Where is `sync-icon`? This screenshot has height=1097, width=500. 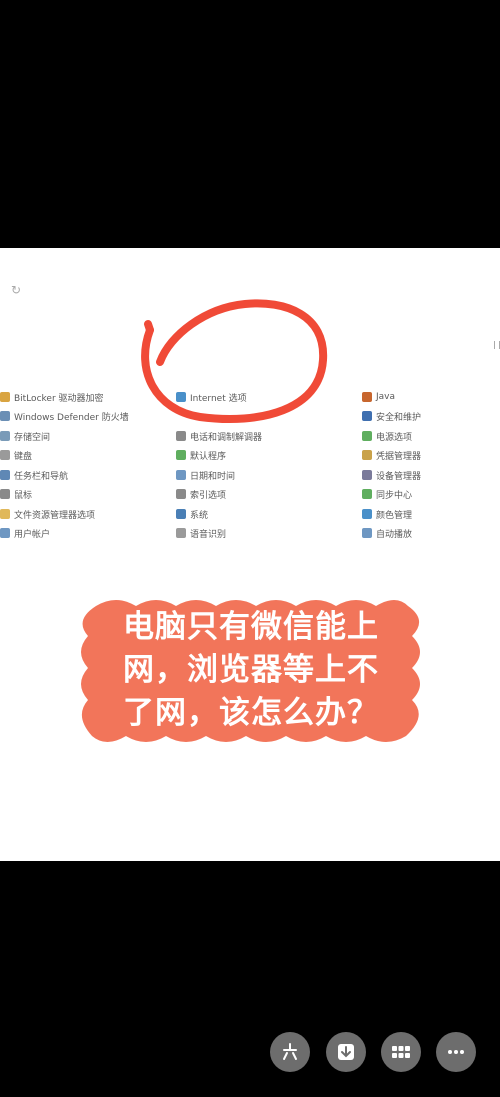 sync-icon is located at coordinates (367, 494).